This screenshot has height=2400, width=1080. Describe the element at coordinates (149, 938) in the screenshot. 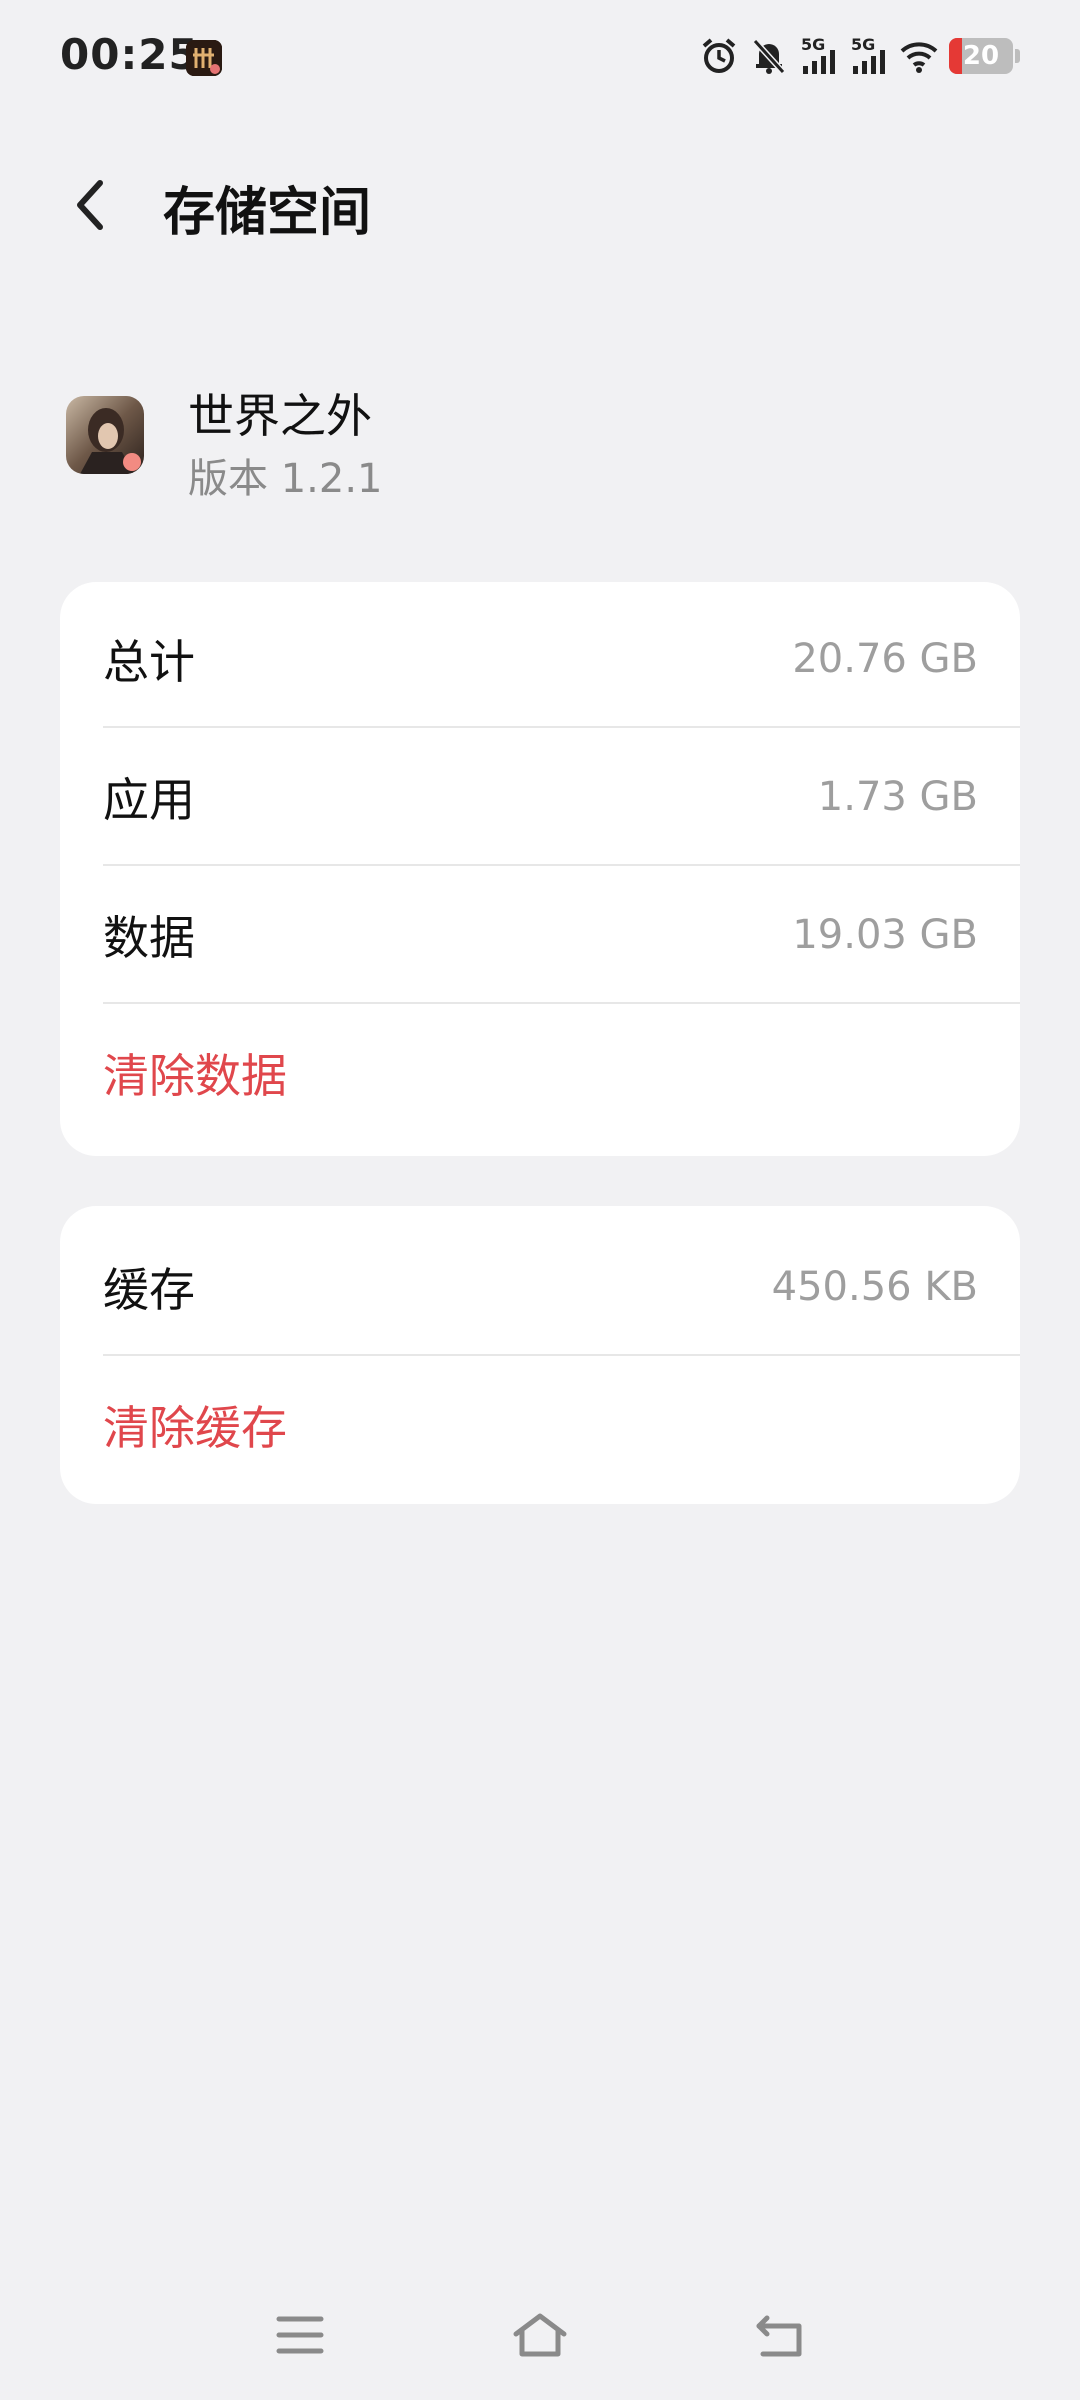

I see `row-label: 数据` at that location.